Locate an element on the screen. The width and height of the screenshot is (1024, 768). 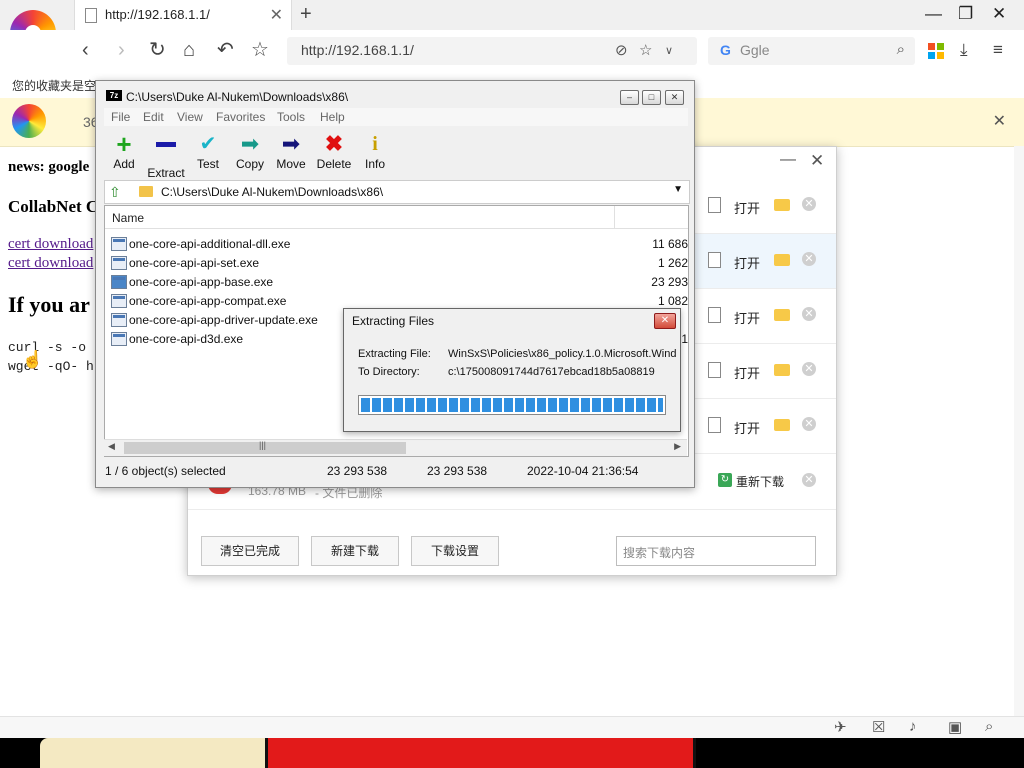
column-divider is located at coordinates (614, 217).